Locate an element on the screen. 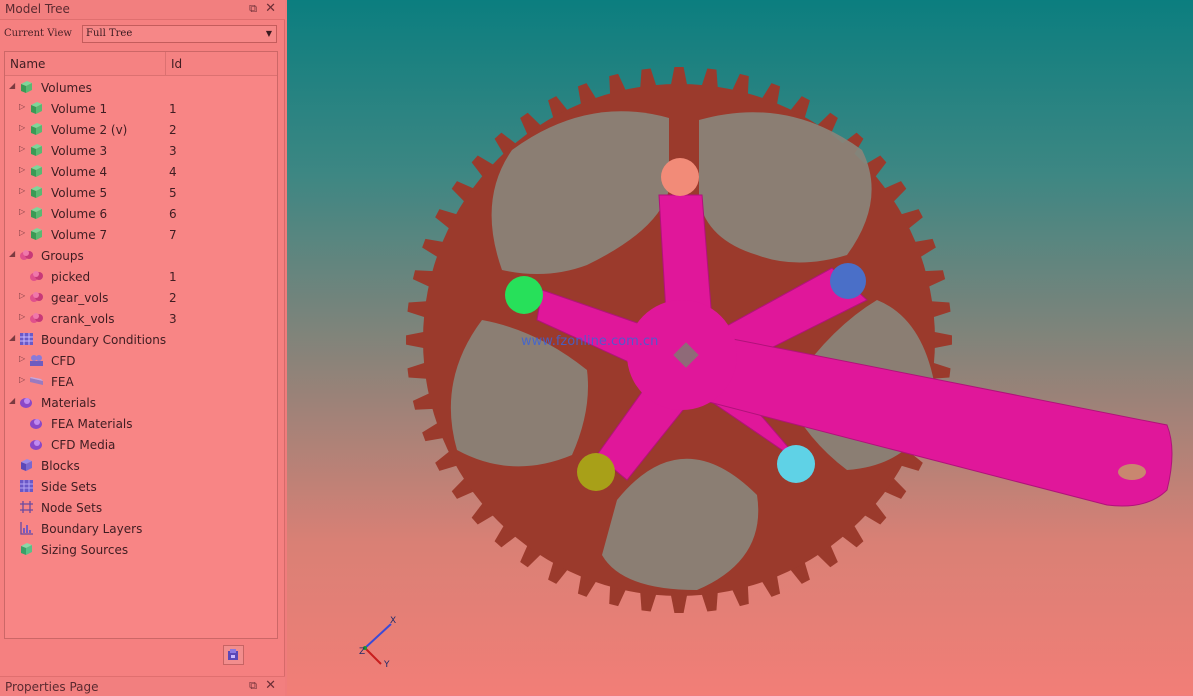 The width and height of the screenshot is (1193, 696). tree-item-label: Volume 6 is located at coordinates (79, 214).